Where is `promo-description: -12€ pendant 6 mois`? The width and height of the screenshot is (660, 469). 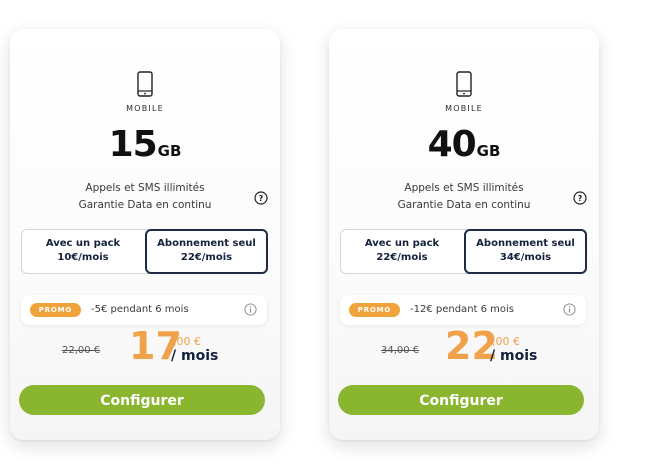 promo-description: -12€ pendant 6 mois is located at coordinates (462, 309).